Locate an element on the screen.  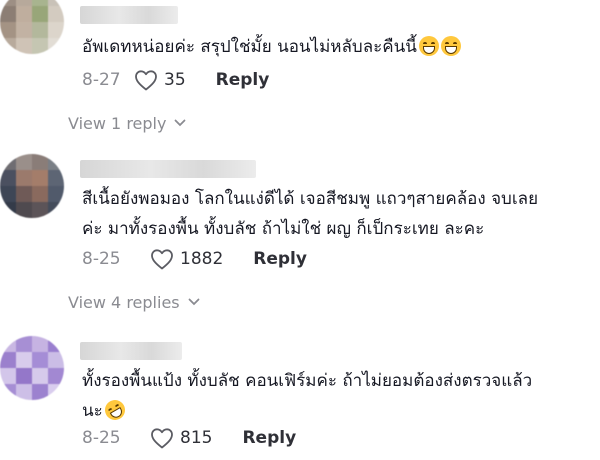
comment-meta: 8-27 35 Reply is located at coordinates (175, 80).